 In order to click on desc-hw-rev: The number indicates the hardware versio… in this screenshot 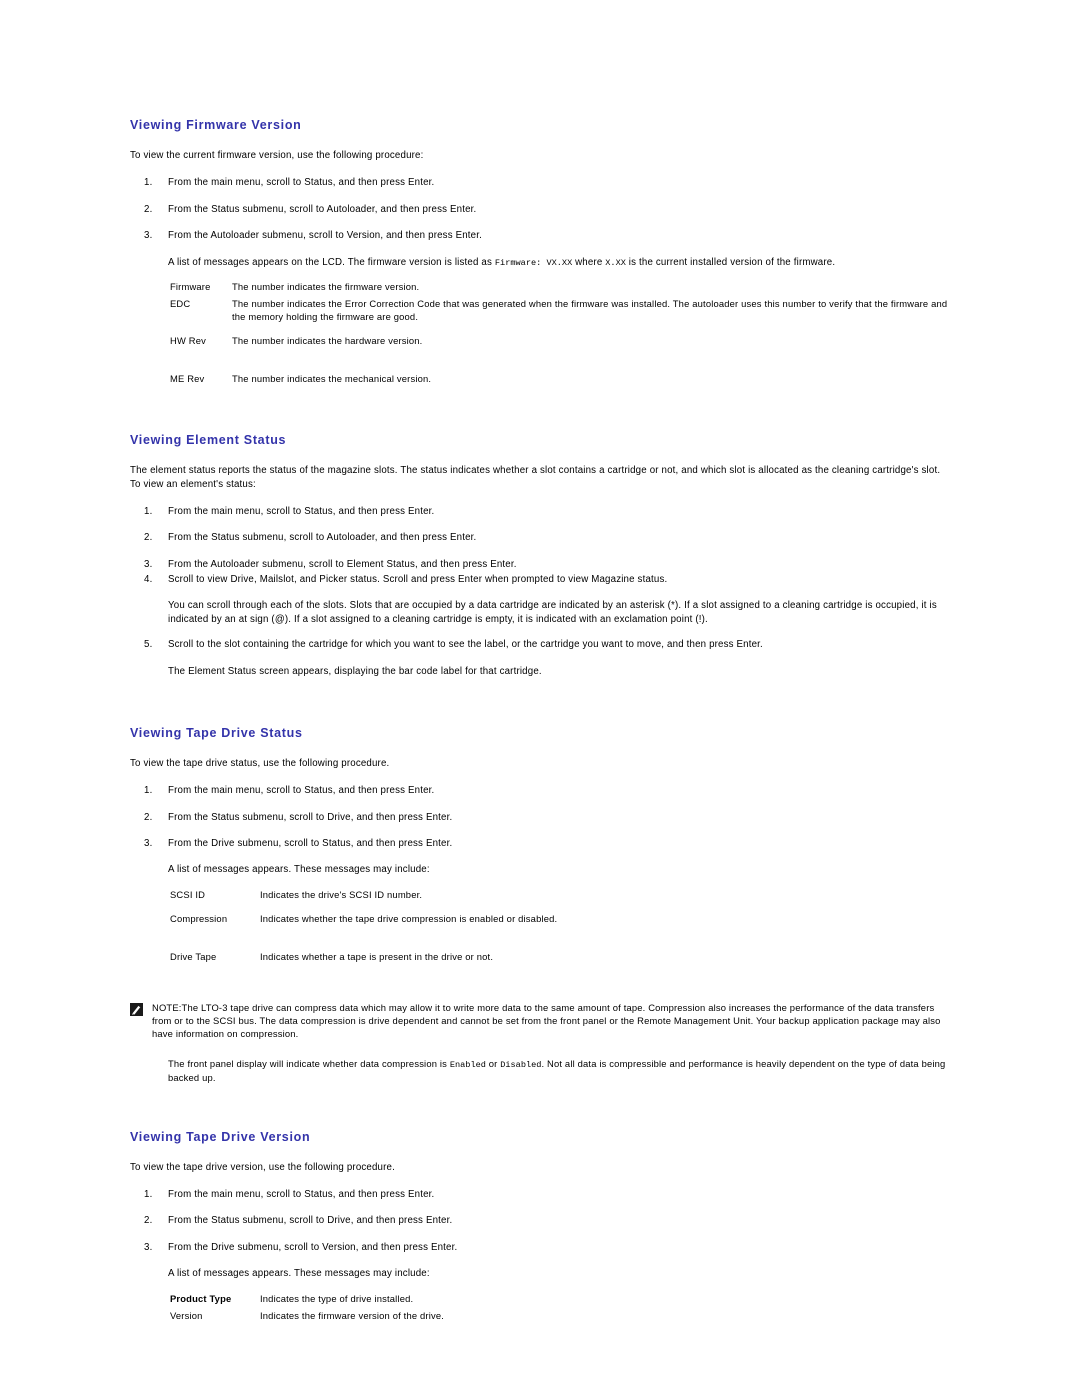, I will do `click(327, 341)`.